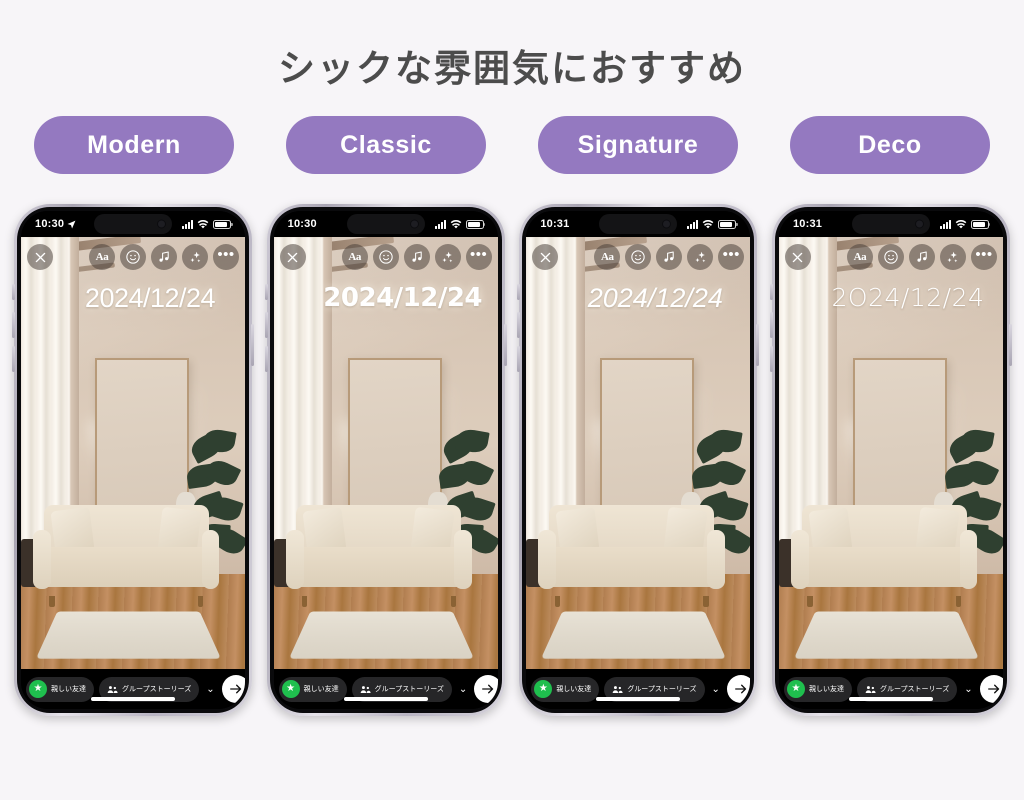 Image resolution: width=1024 pixels, height=800 pixels. I want to click on wifi-icon, so click(455, 223).